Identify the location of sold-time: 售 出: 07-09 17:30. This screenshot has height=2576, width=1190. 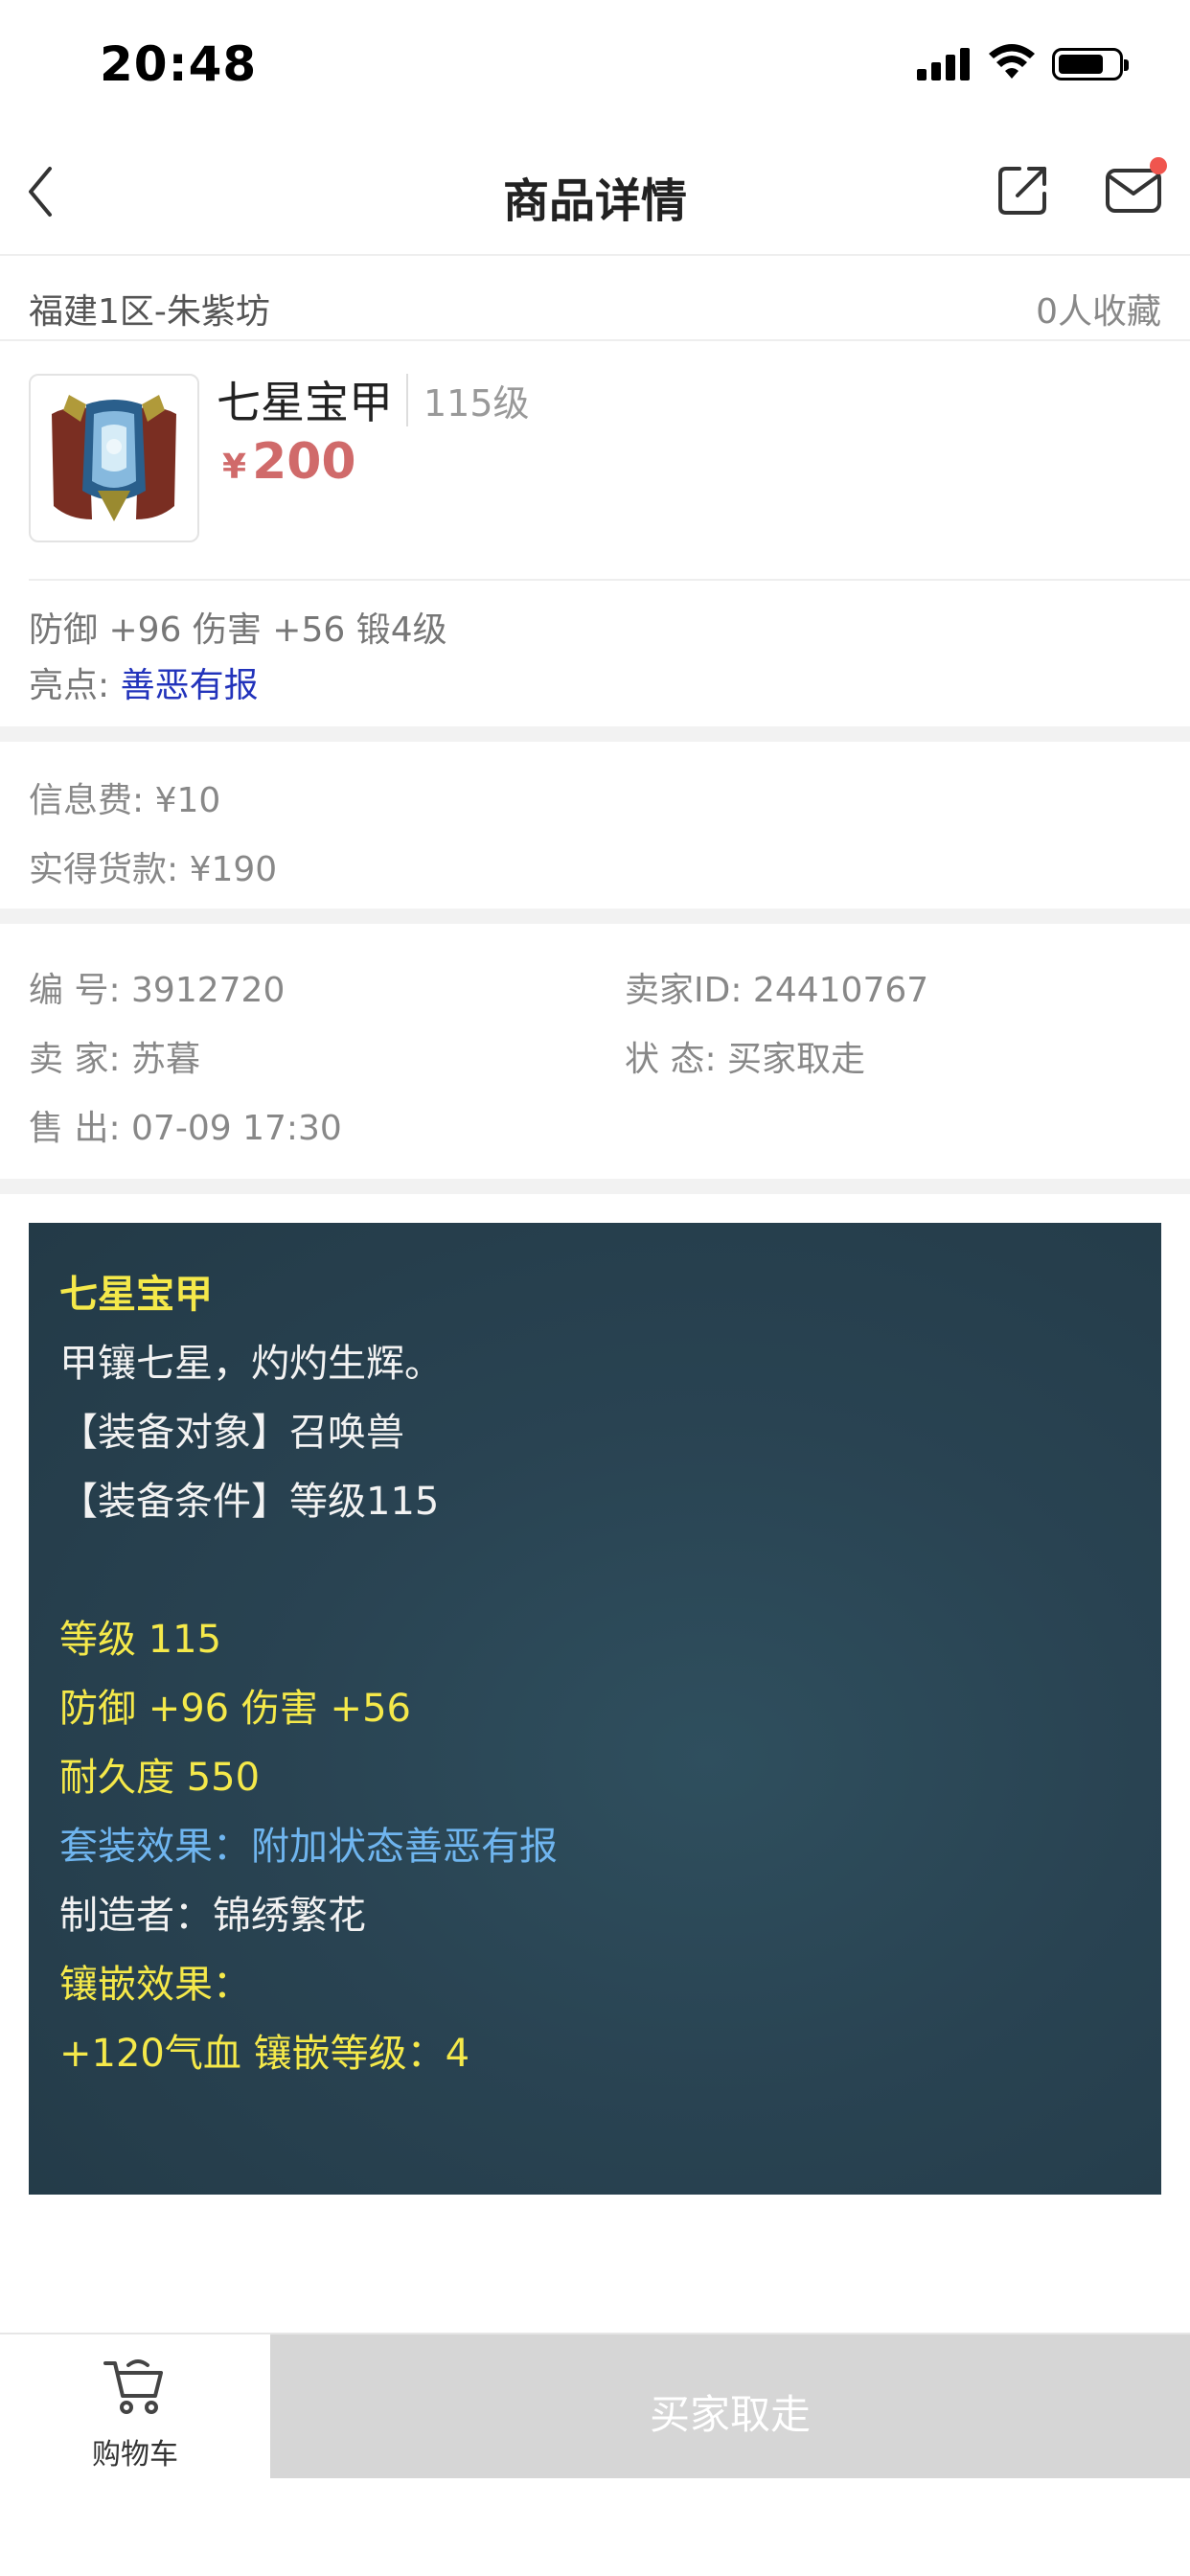
(186, 1125).